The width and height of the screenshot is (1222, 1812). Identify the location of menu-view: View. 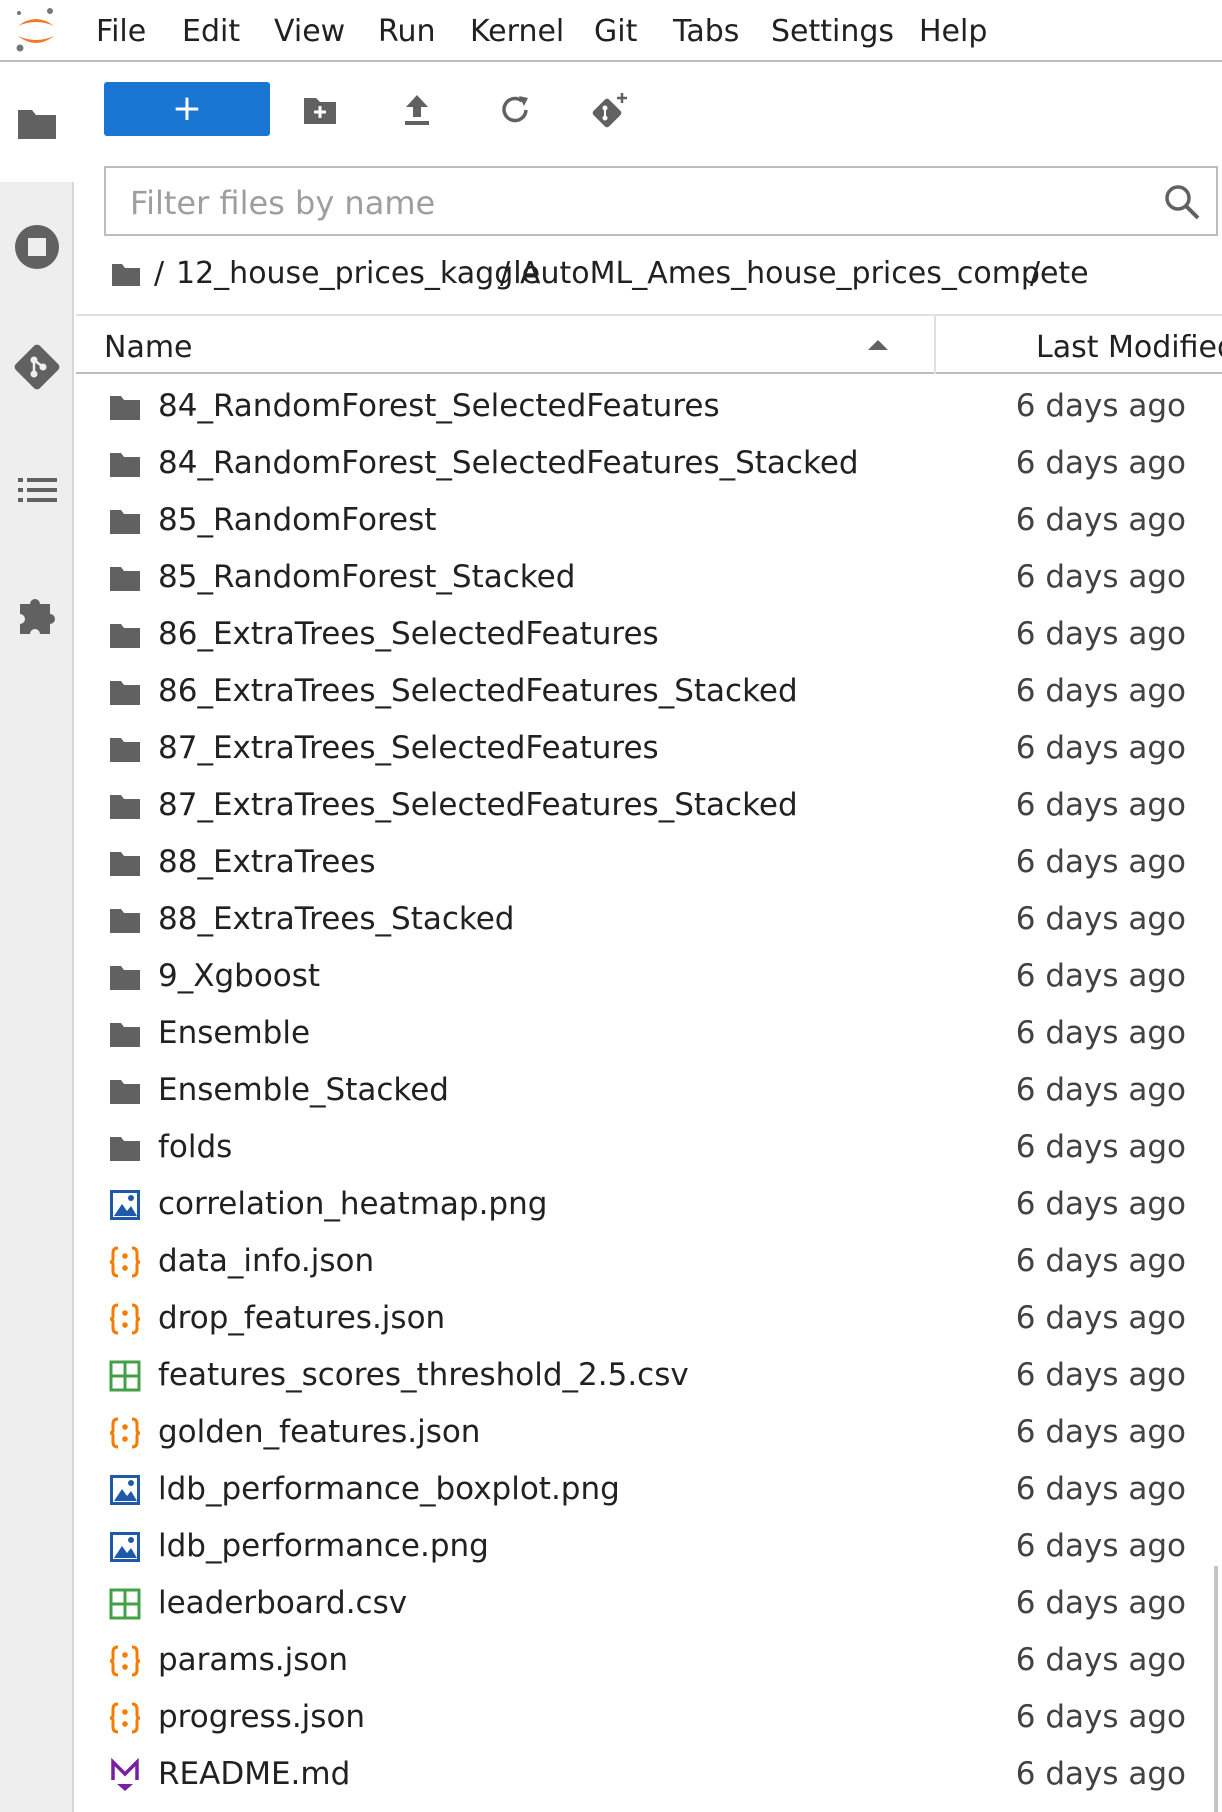
(309, 31).